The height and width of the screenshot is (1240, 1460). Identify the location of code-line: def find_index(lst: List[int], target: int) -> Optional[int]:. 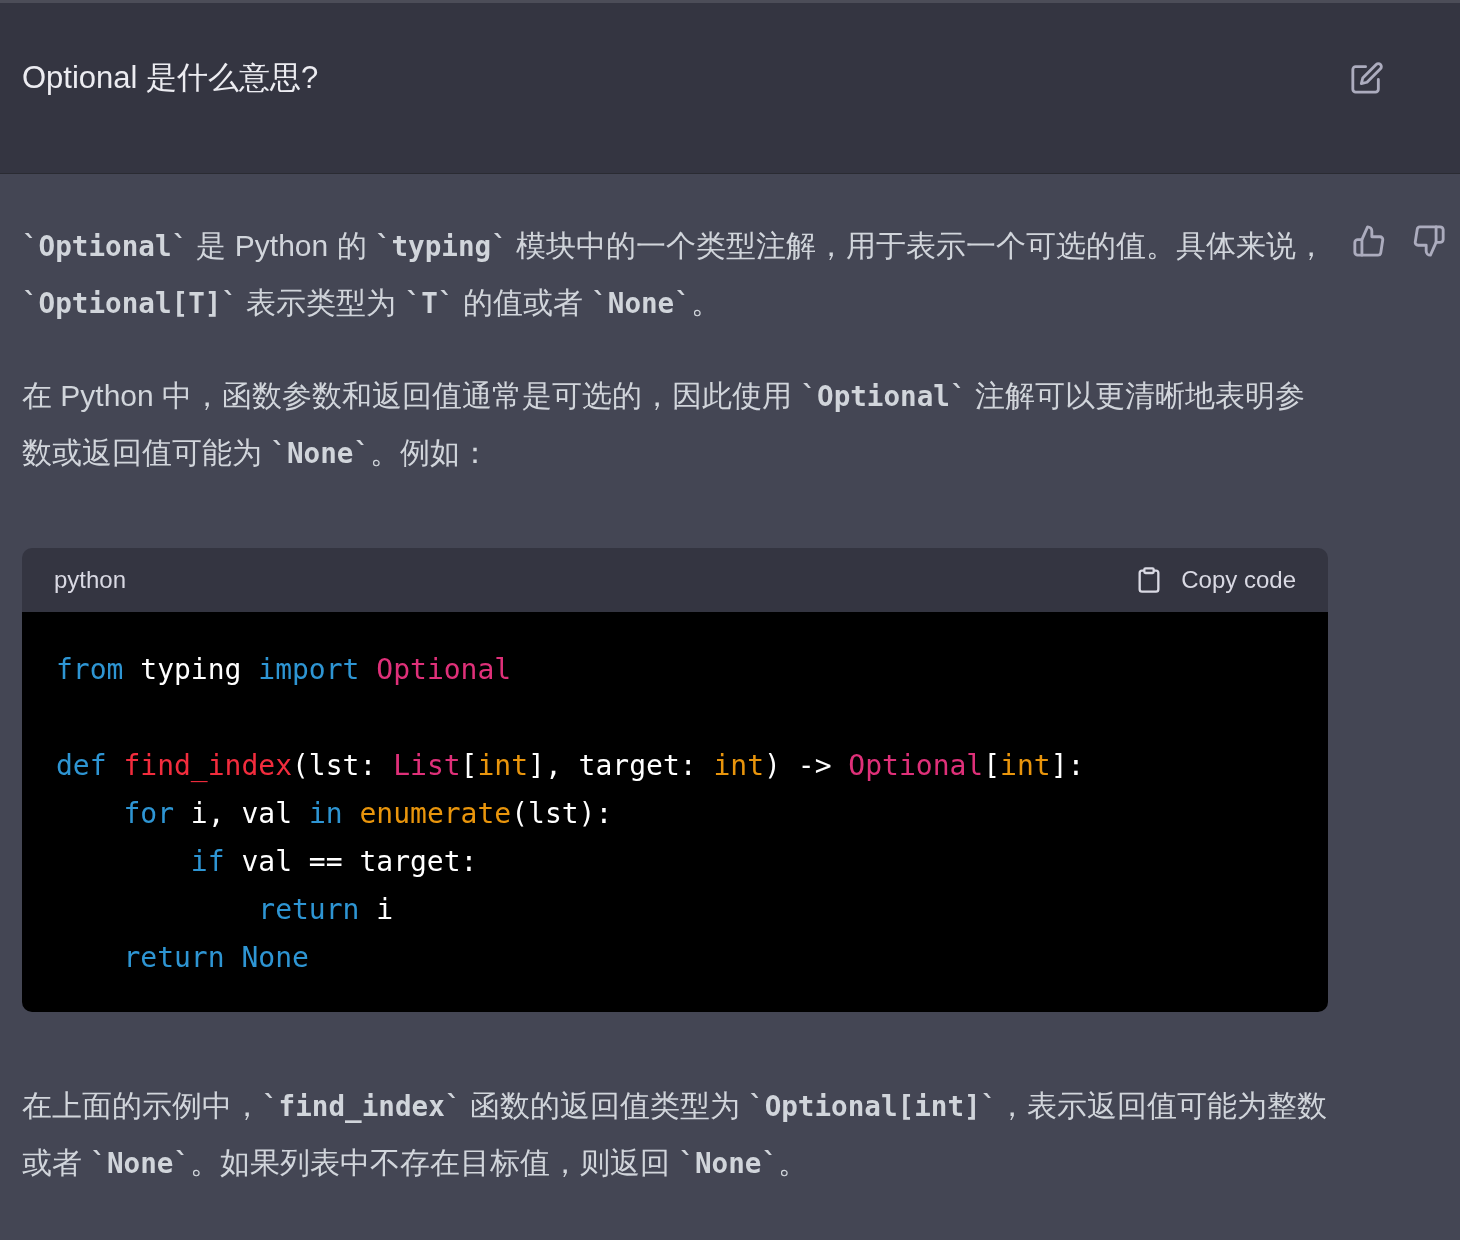
(571, 766).